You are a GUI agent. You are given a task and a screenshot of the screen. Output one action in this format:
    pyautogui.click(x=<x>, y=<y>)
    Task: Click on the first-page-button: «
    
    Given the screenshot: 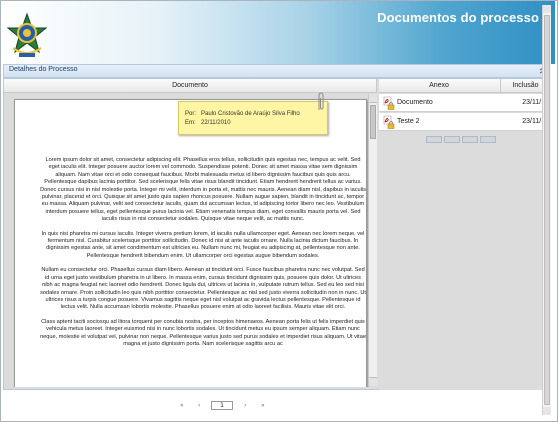 What is the action you would take?
    pyautogui.click(x=182, y=405)
    